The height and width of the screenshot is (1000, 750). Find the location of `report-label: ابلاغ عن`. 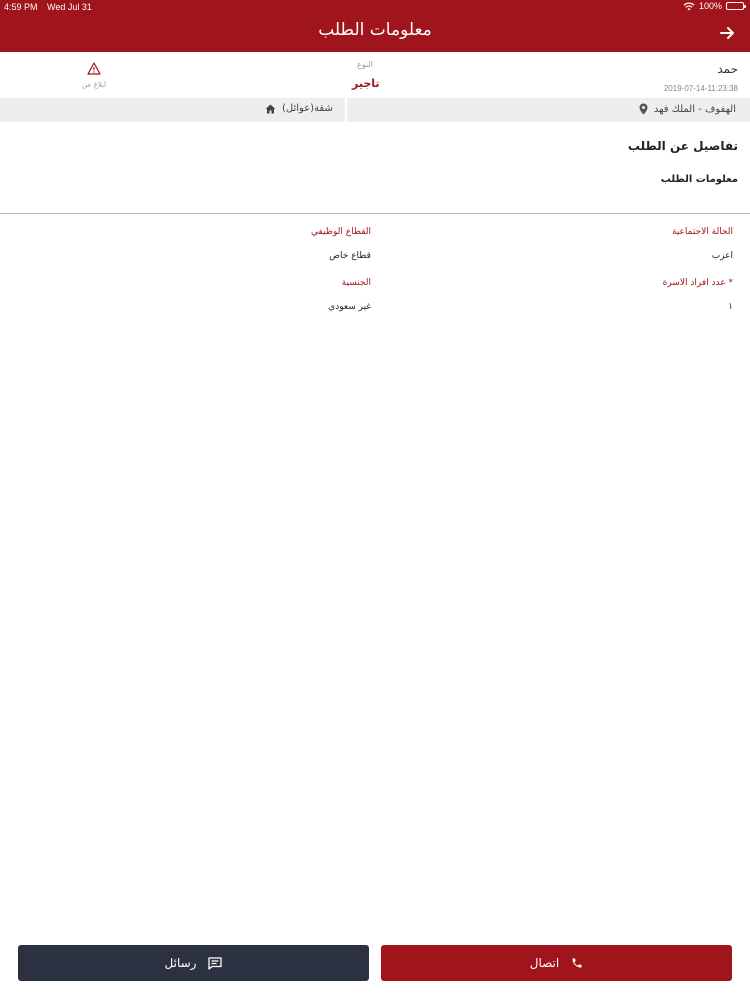

report-label: ابلاغ عن is located at coordinates (94, 85).